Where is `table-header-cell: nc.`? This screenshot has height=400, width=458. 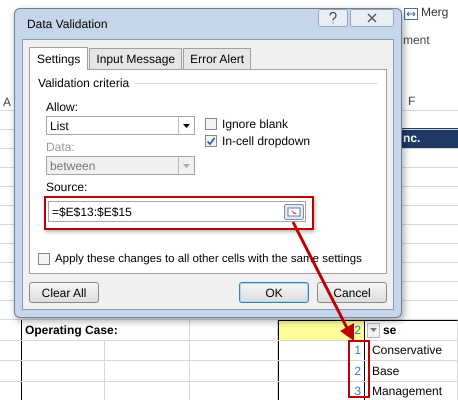
table-header-cell: nc. is located at coordinates (429, 138).